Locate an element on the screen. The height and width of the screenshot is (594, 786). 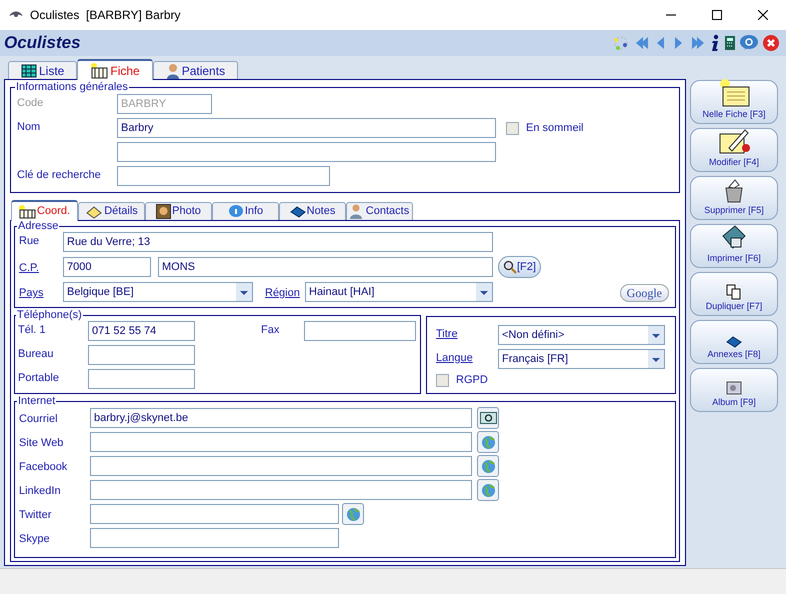
email-button is located at coordinates (488, 418).